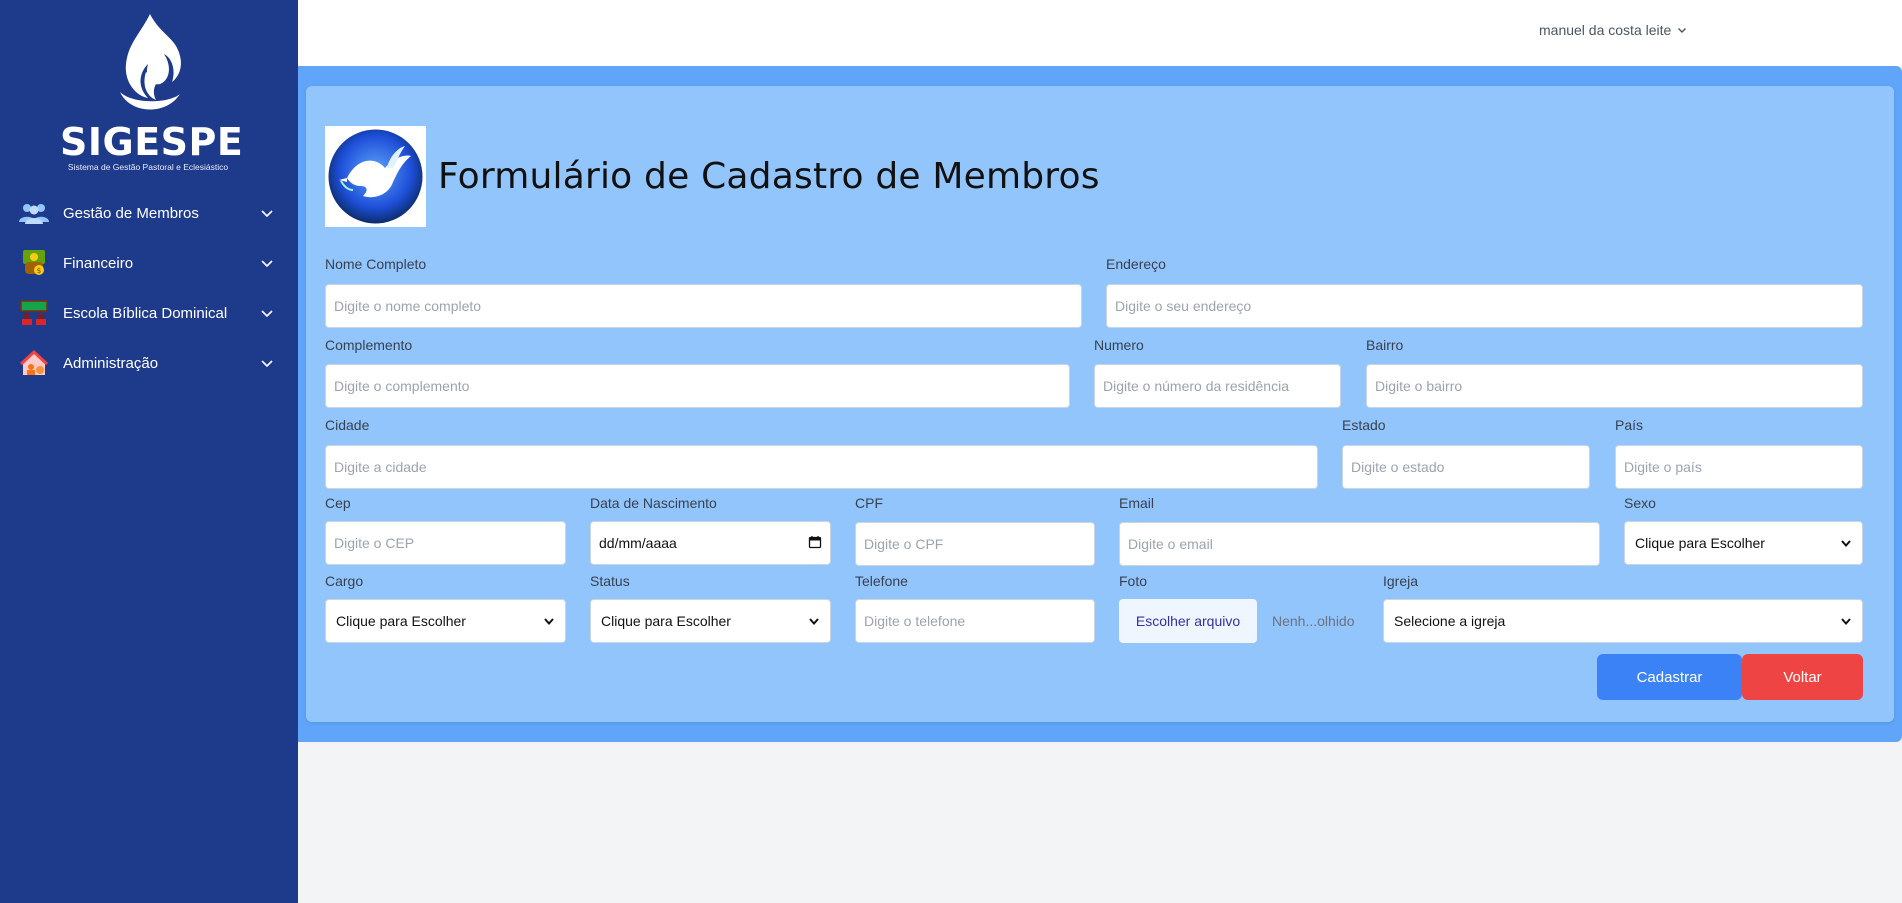 The height and width of the screenshot is (903, 1902). I want to click on cpf-label: CPF, so click(869, 503).